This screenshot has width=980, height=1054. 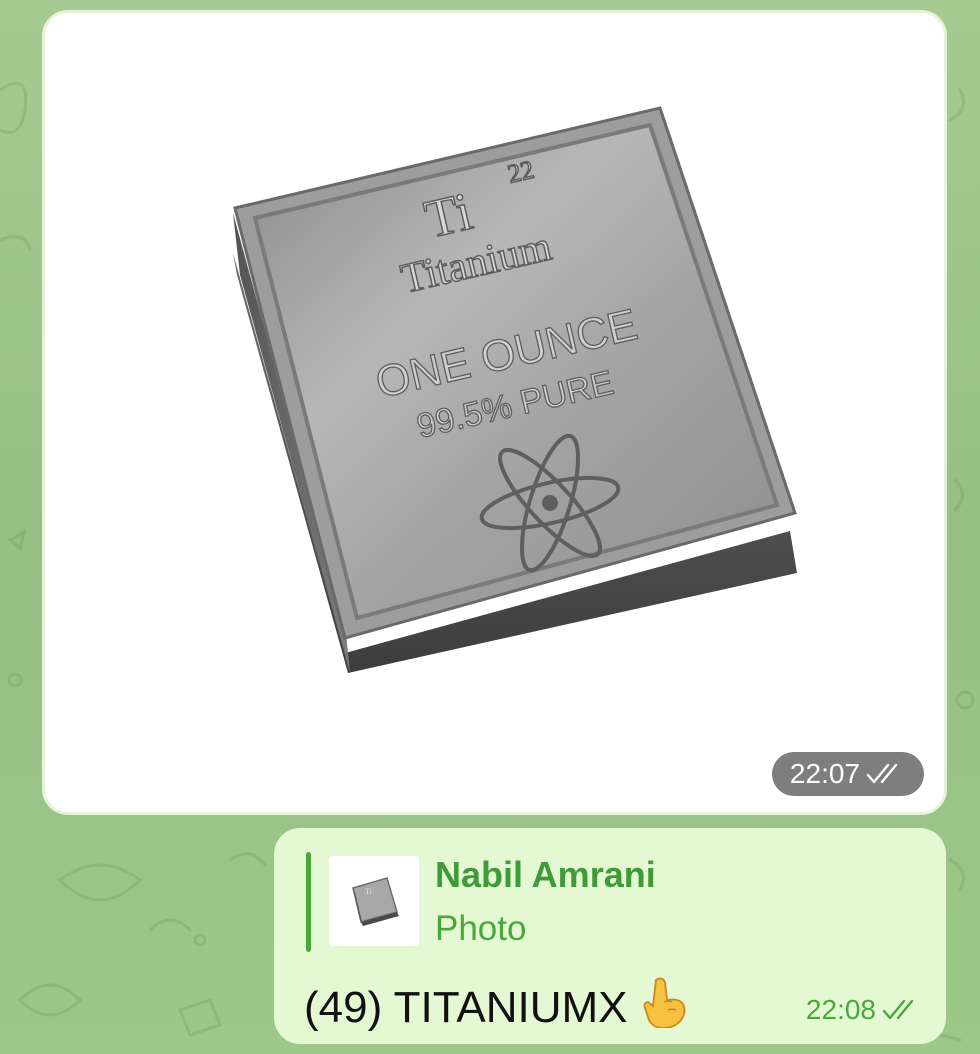 I want to click on message-timestamp: 22:08, so click(x=864, y=1010).